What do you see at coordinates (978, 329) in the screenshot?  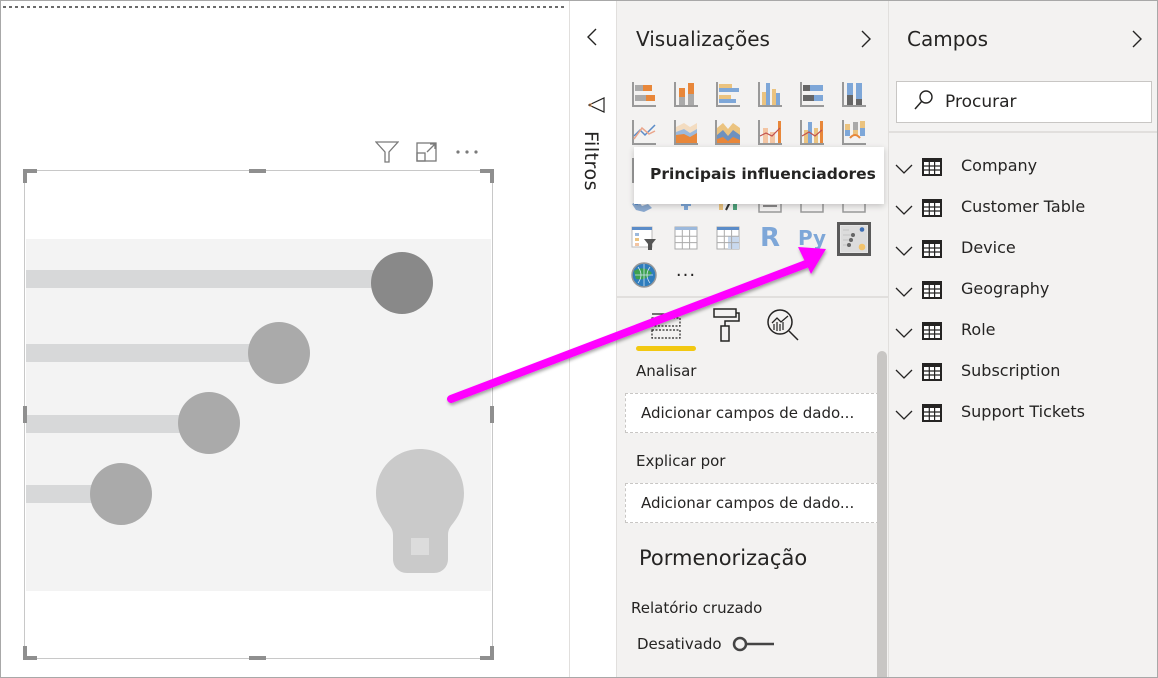 I see `field-table-name: Role` at bounding box center [978, 329].